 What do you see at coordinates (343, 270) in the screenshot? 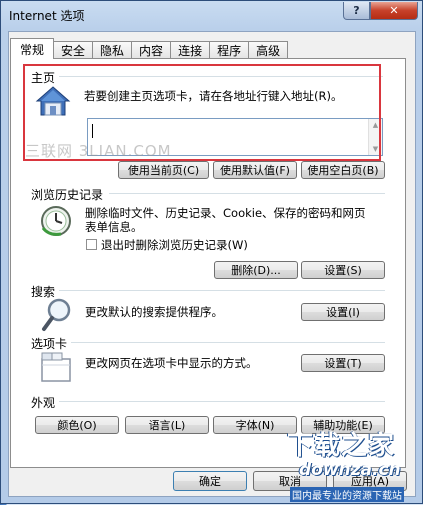
I see `history-settings-button: 设置(S)` at bounding box center [343, 270].